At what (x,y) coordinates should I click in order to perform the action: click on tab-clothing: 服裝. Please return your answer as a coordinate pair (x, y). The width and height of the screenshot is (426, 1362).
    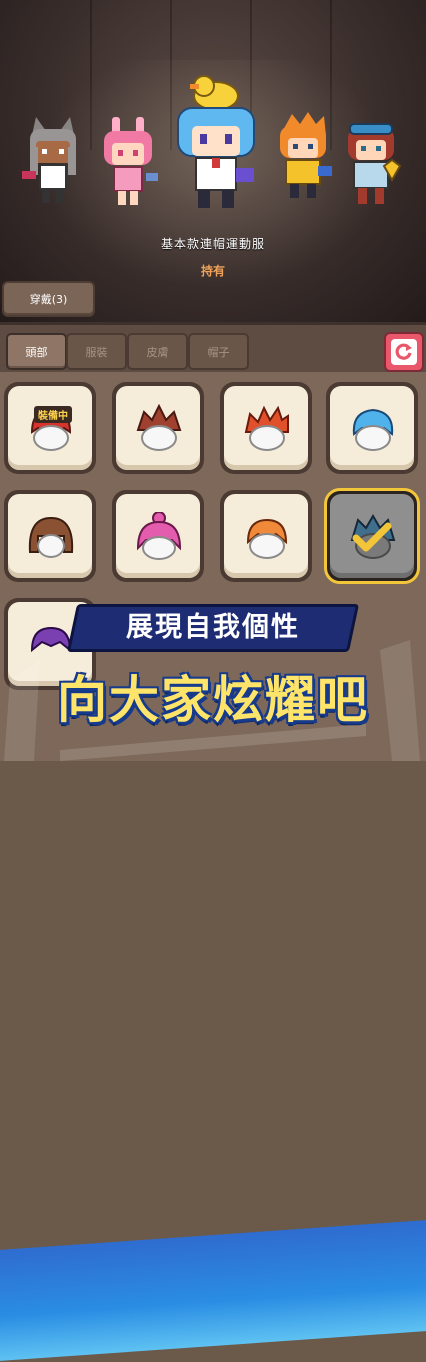
    Looking at the image, I should click on (96, 351).